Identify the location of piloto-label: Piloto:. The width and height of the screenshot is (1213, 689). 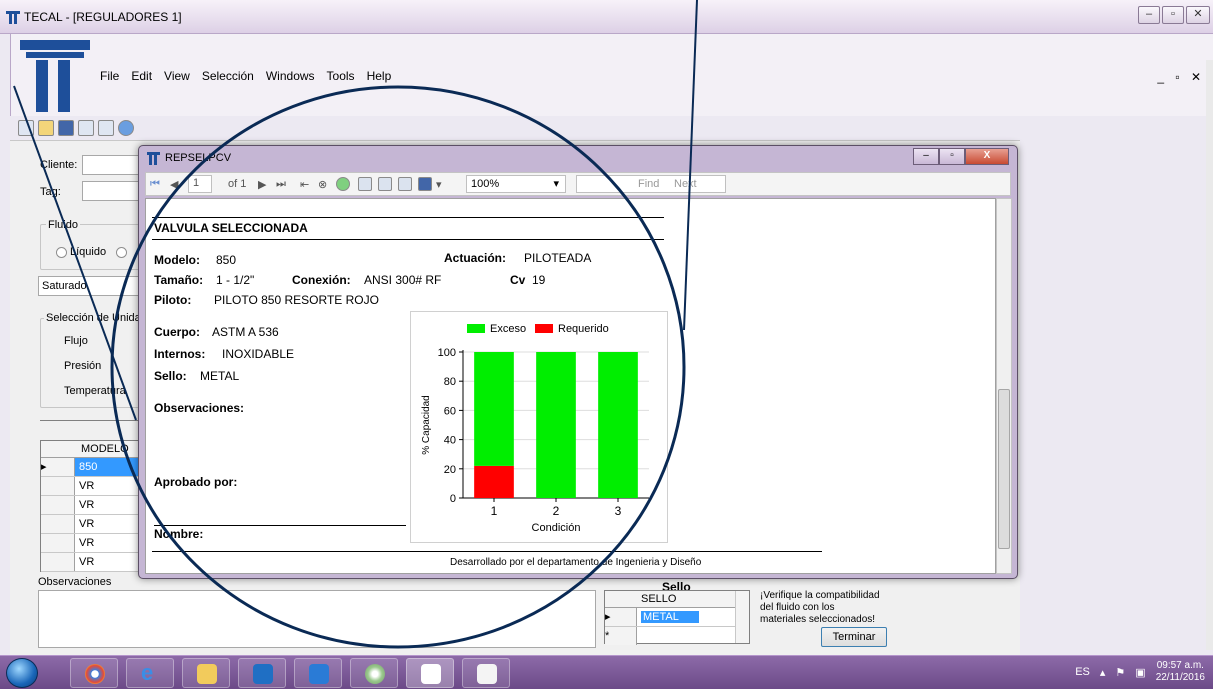
(173, 300).